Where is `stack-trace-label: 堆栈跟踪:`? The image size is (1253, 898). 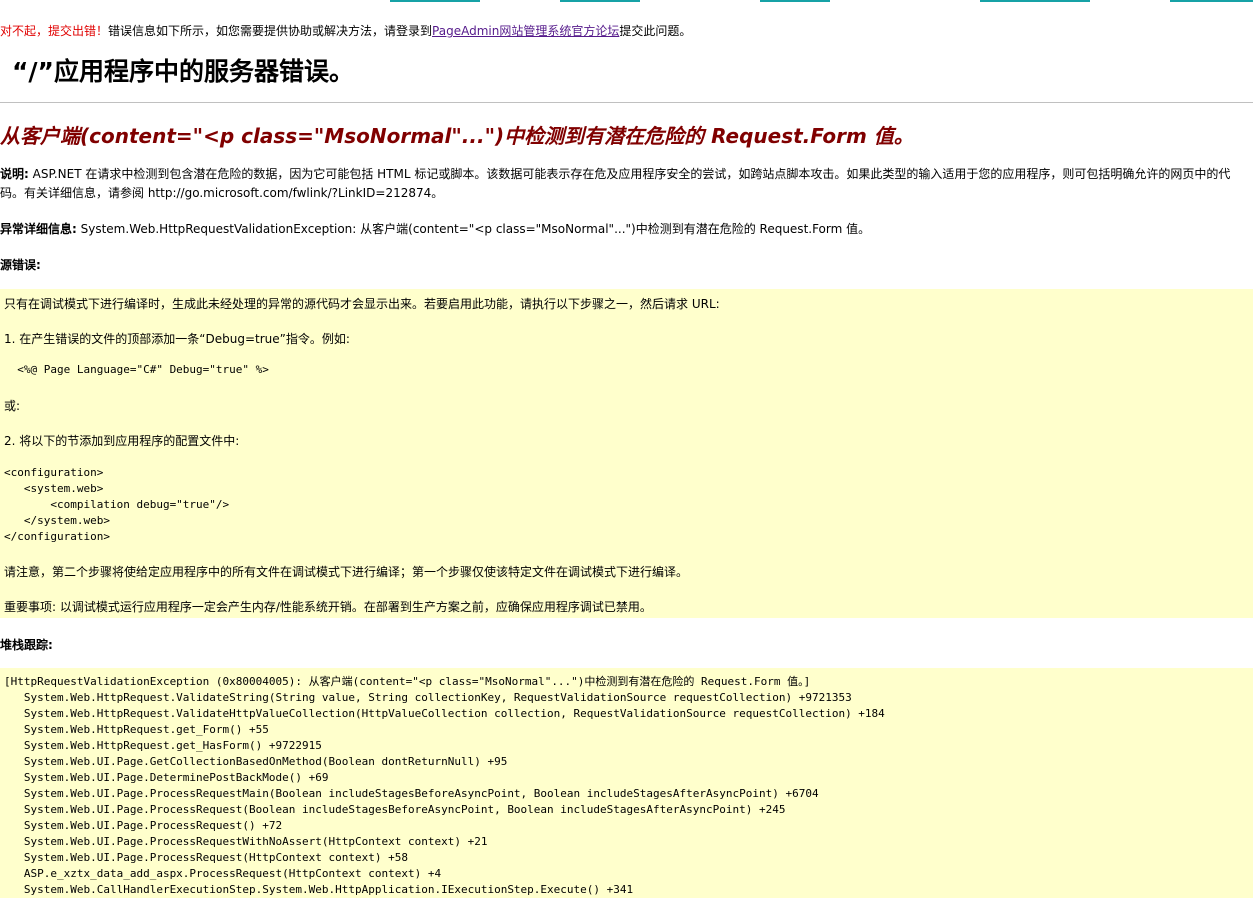 stack-trace-label: 堆栈跟踪: is located at coordinates (26, 645).